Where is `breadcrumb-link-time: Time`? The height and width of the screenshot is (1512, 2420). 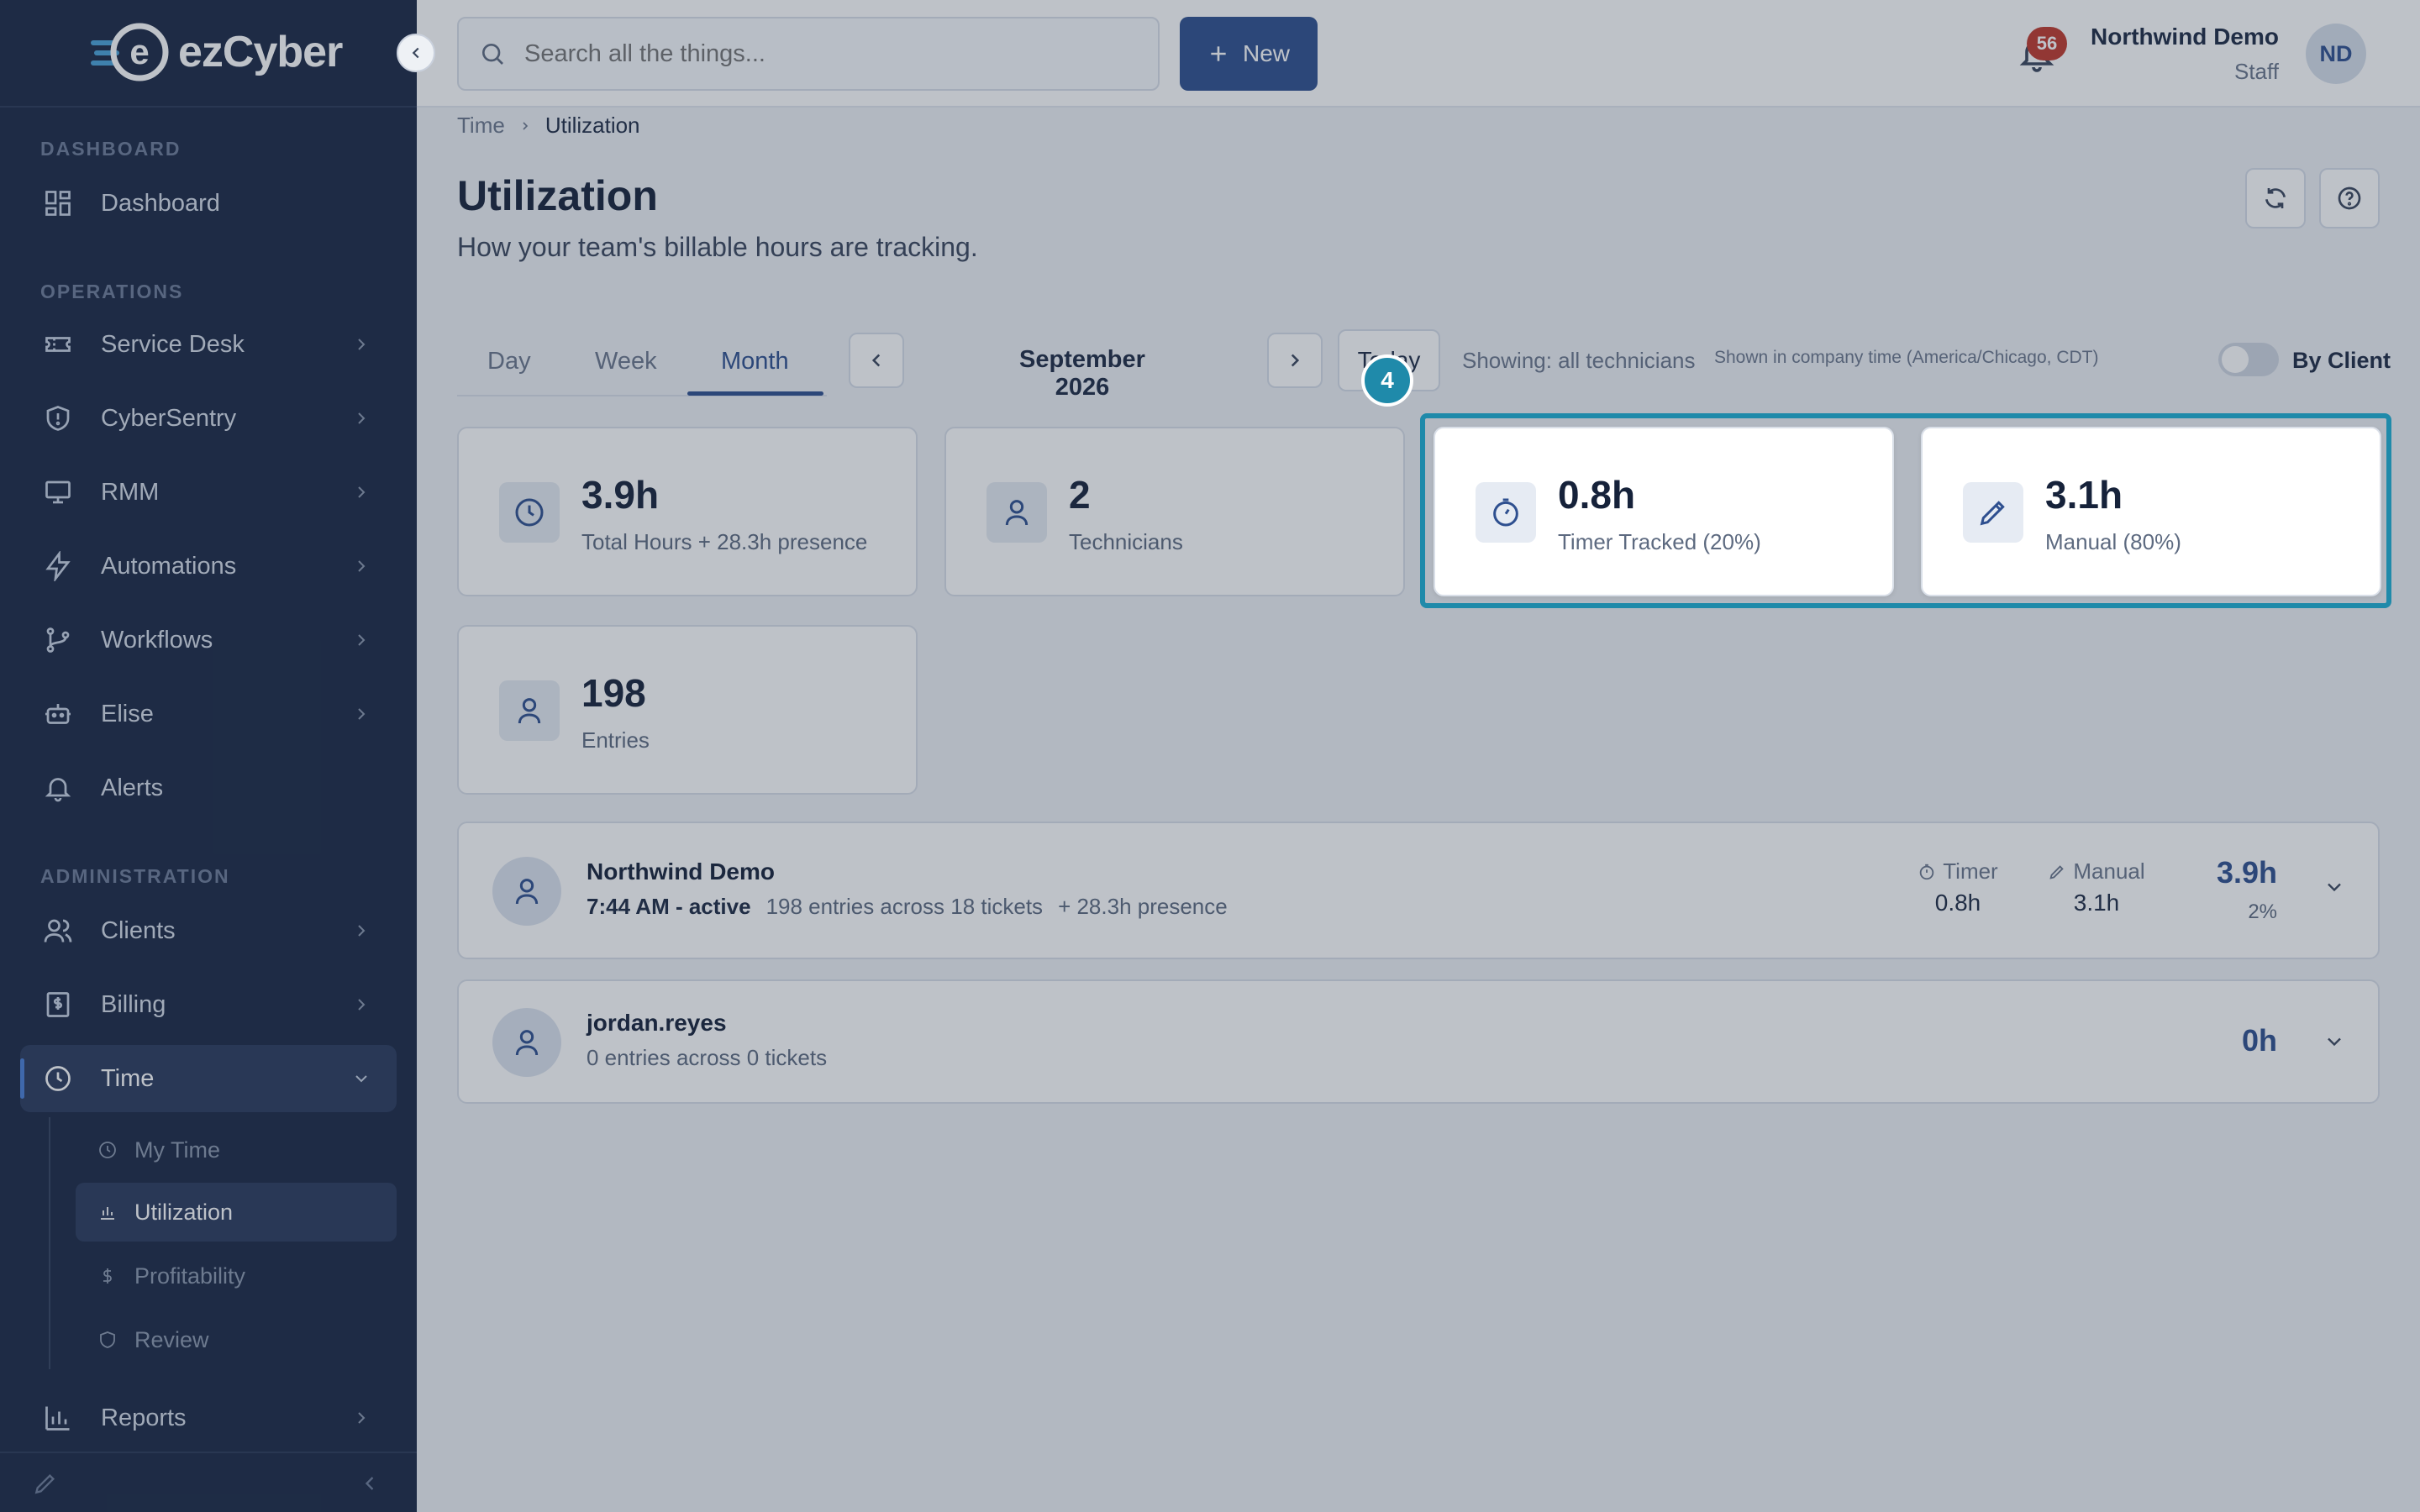 breadcrumb-link-time: Time is located at coordinates (481, 126).